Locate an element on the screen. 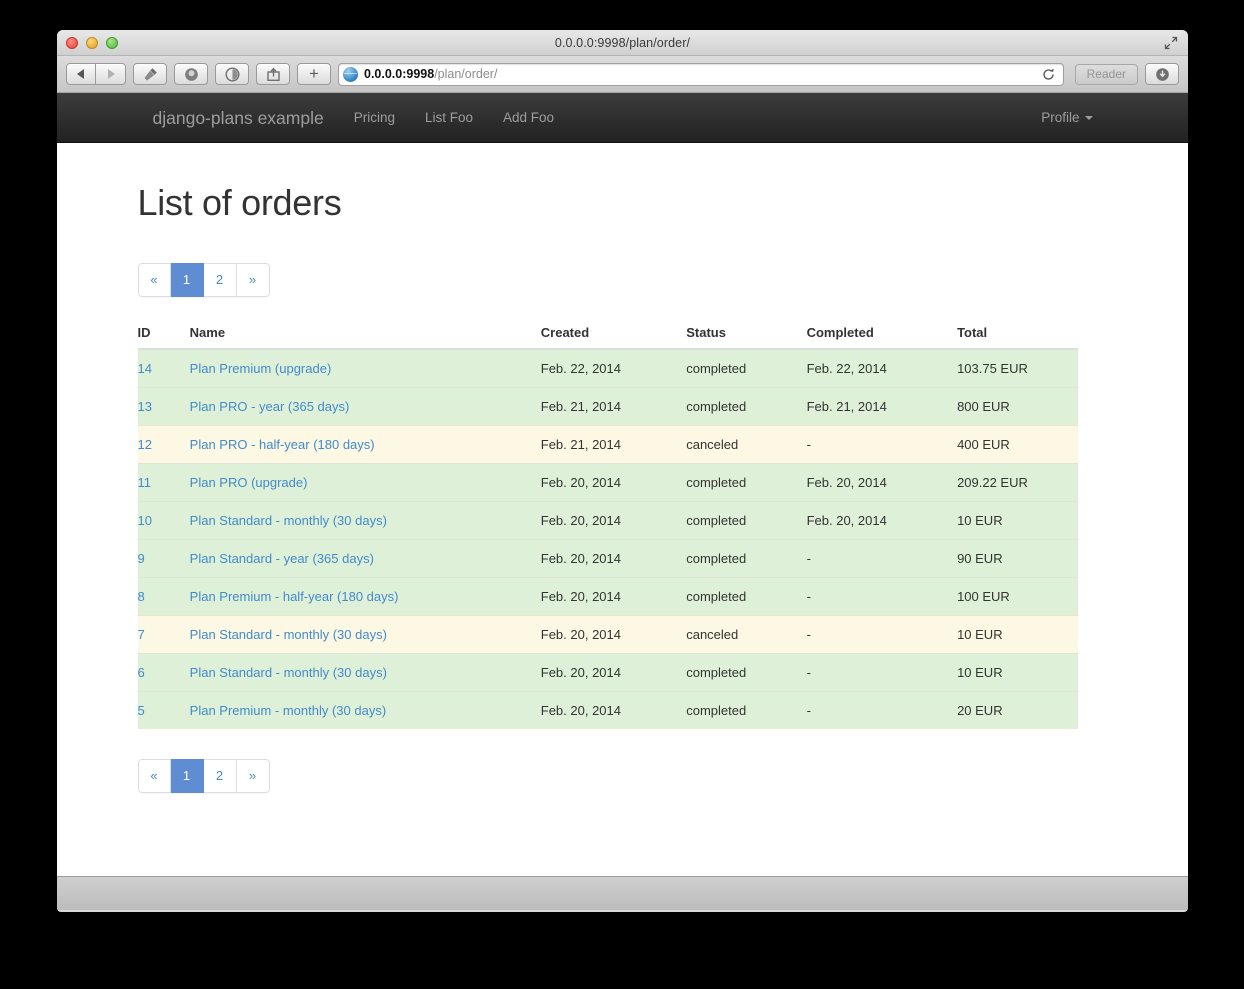 The image size is (1244, 989). cell-completed-text: - is located at coordinates (808, 558).